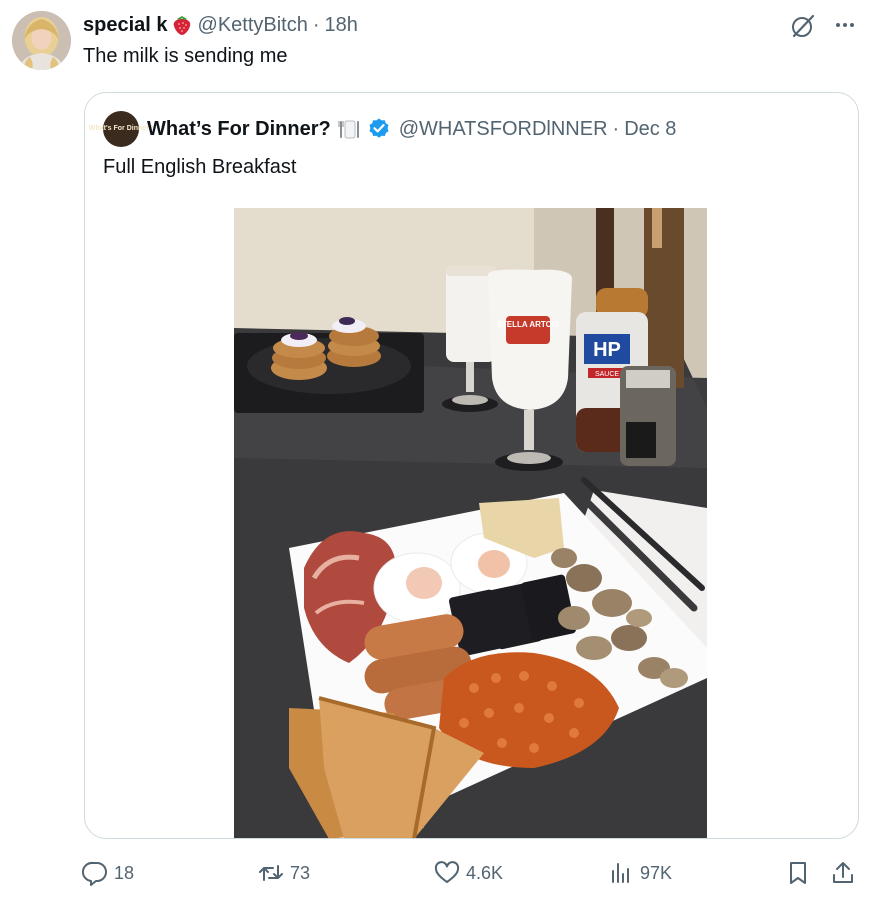 This screenshot has width=880, height=904. What do you see at coordinates (124, 872) in the screenshot?
I see `reply-count: 18` at bounding box center [124, 872].